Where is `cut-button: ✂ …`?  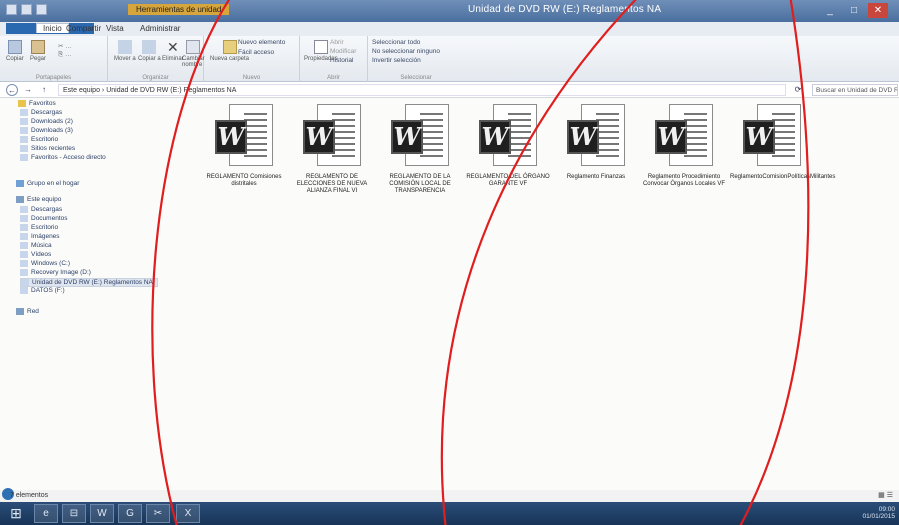
cut-button: ✂ … is located at coordinates (65, 46).